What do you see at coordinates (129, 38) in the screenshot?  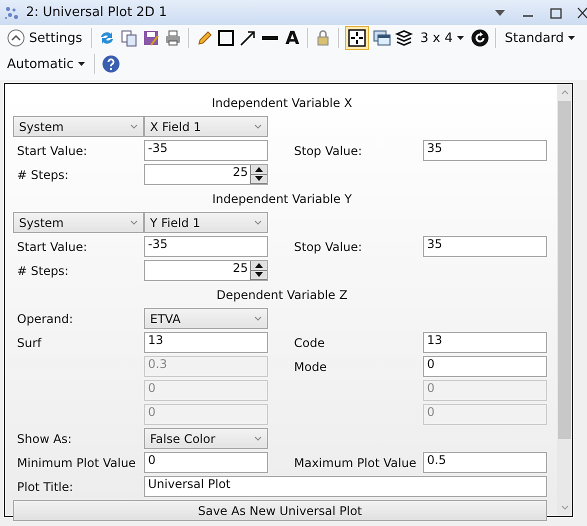 I see `copy-icon` at bounding box center [129, 38].